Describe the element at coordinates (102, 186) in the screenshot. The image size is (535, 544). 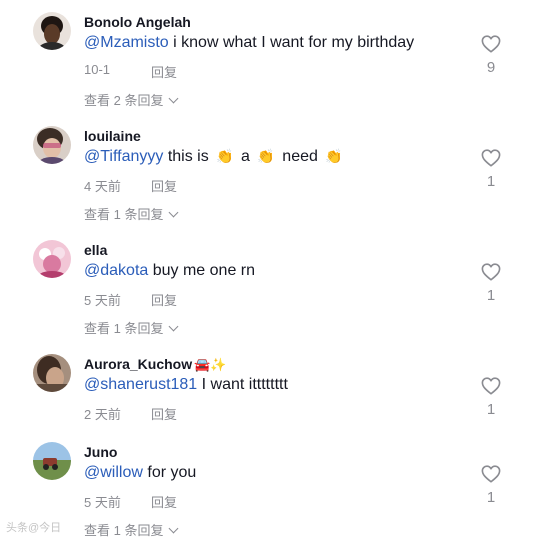
I see `comment-date: 4 天前` at that location.